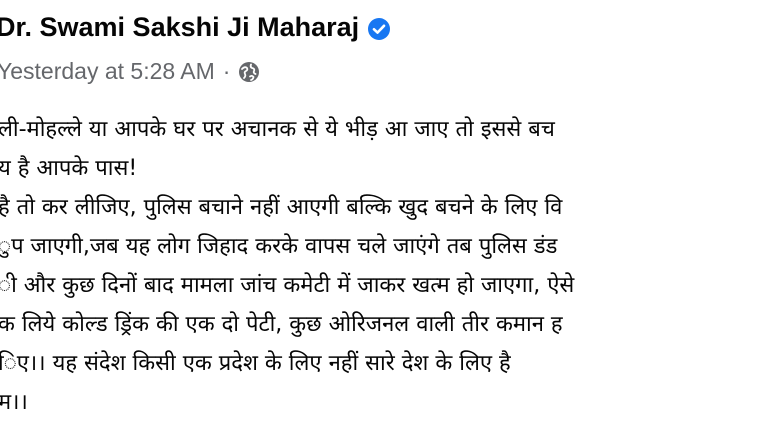 The height and width of the screenshot is (432, 768). Describe the element at coordinates (107, 71) in the screenshot. I see `post-timestamp: Yesterday at 5:28 AM` at that location.